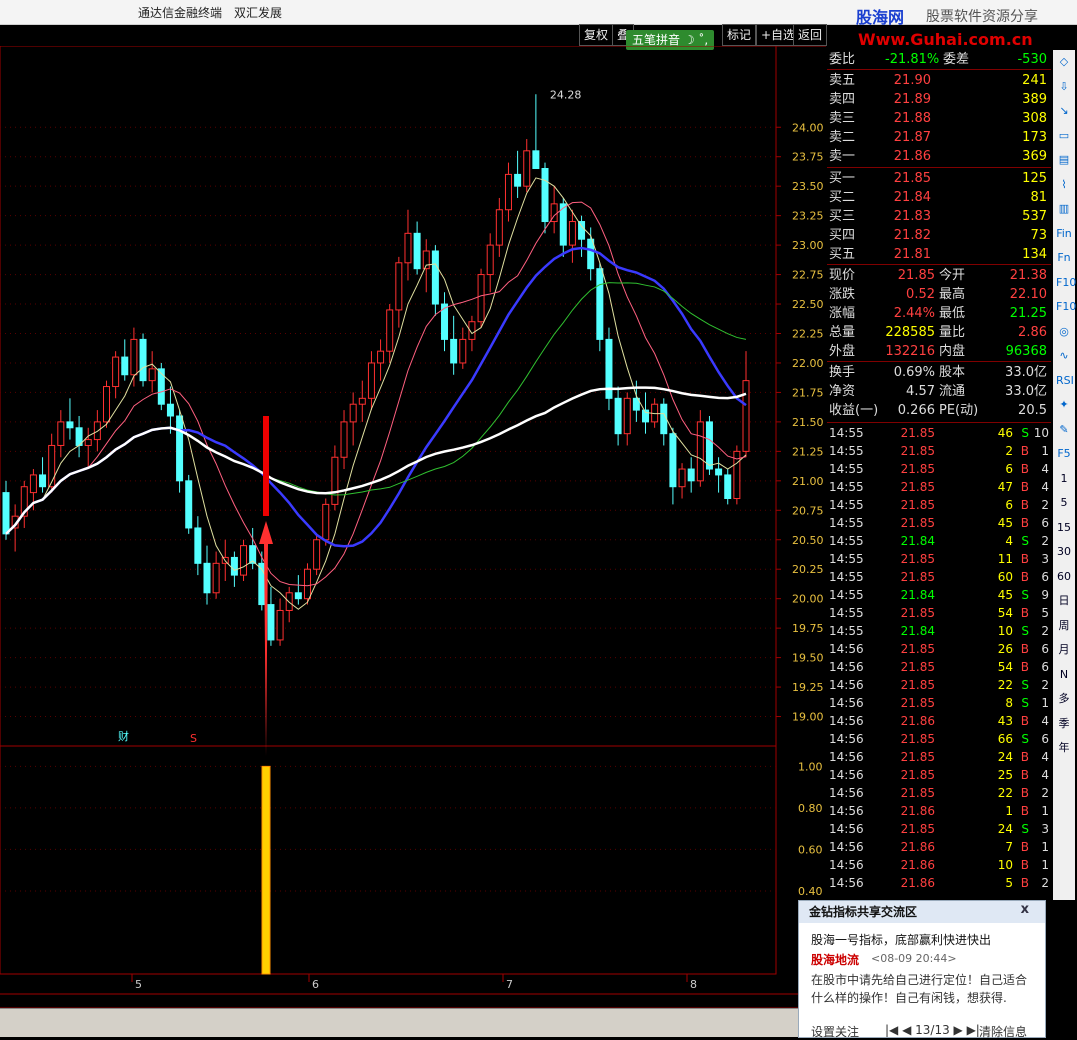 The height and width of the screenshot is (1040, 1077). I want to click on back-button: 返回, so click(810, 35).